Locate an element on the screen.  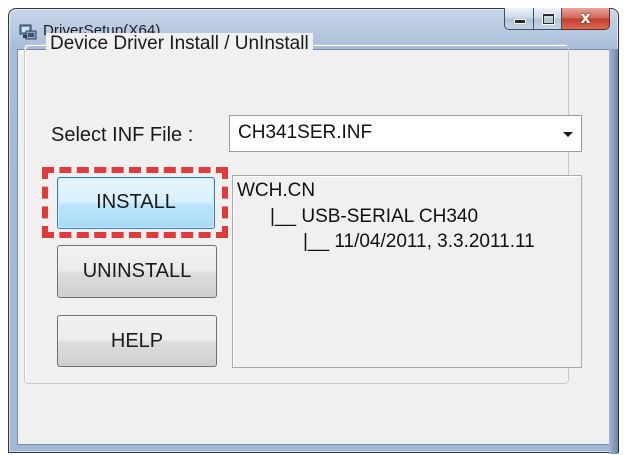
driver-device-text: |__ USB-SERIAL CH340 is located at coordinates (374, 216).